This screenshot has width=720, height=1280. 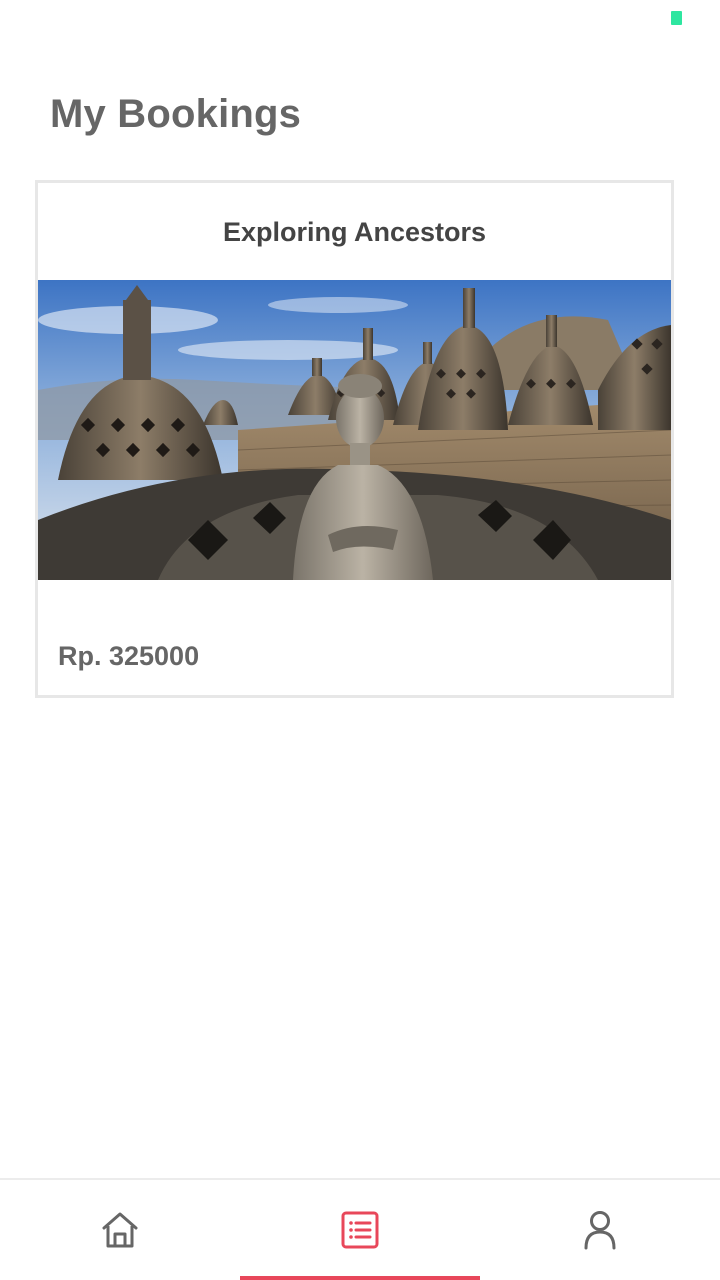 I want to click on nav-bookings, so click(x=360, y=1230).